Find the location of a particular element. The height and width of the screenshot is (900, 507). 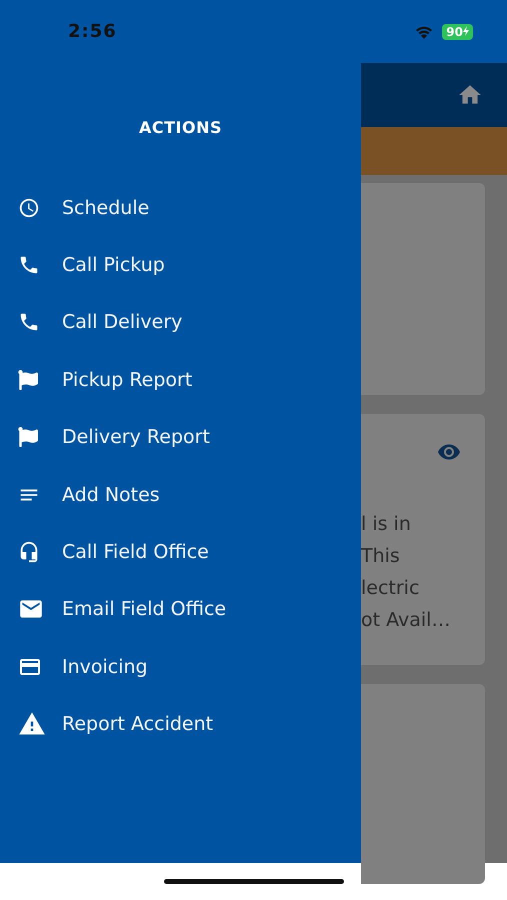

menu-item: Call Delivery is located at coordinates (180, 323).